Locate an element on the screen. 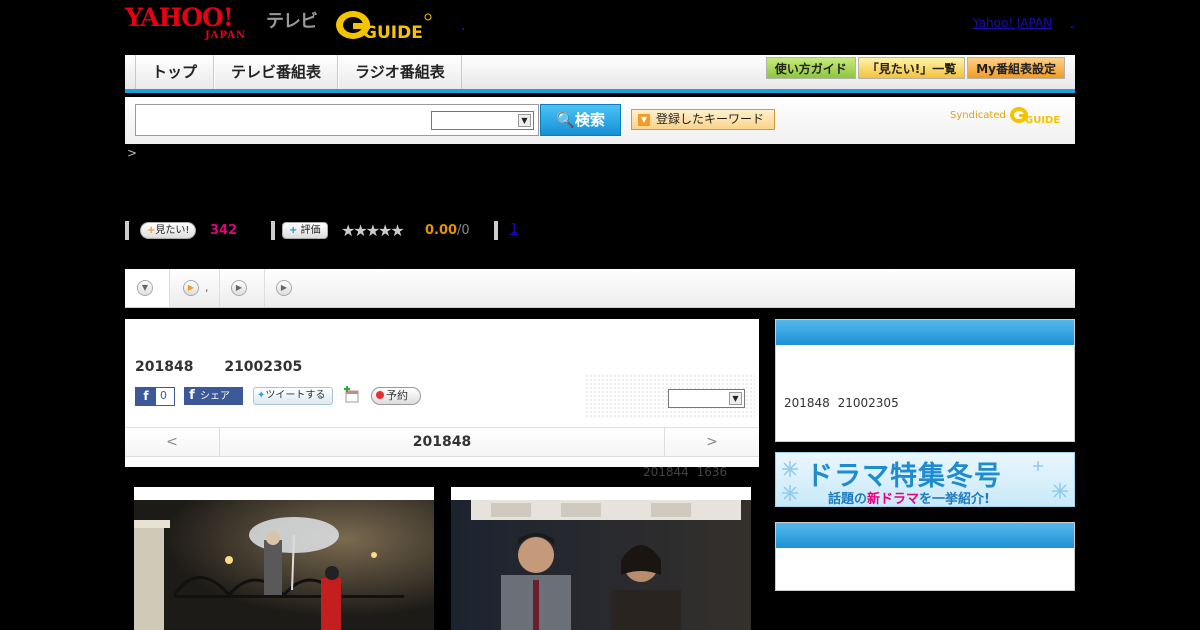  want-count: 342 is located at coordinates (224, 230).